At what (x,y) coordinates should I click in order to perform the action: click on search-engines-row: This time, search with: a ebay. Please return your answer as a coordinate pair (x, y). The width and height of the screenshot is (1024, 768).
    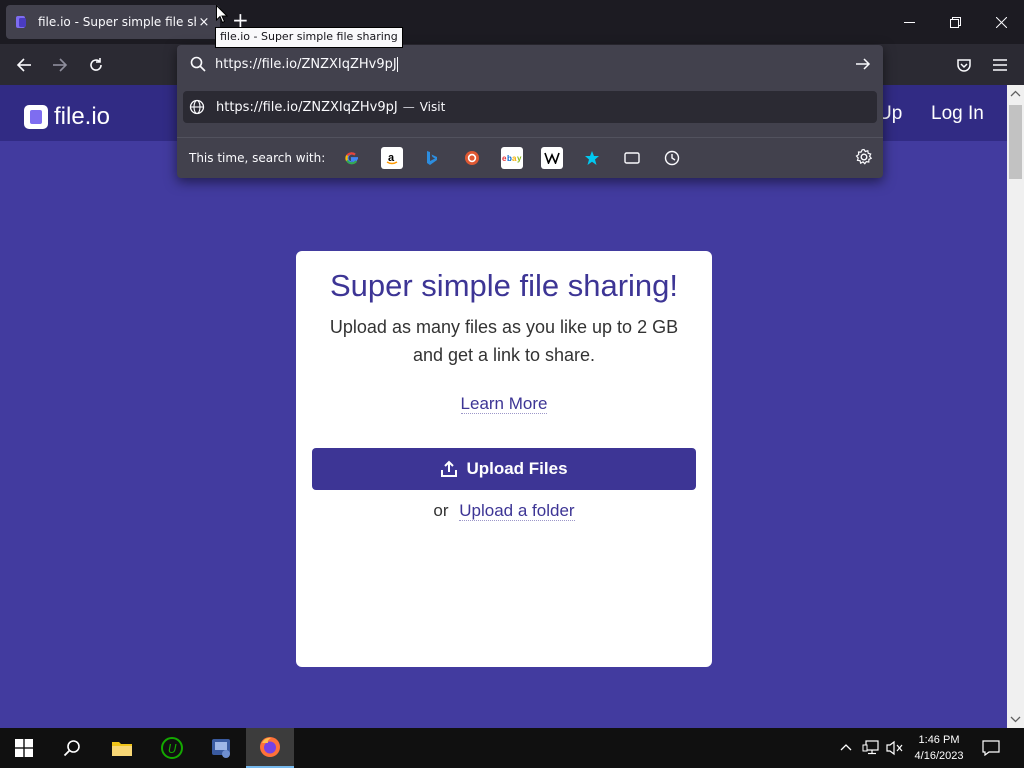
    Looking at the image, I should click on (530, 157).